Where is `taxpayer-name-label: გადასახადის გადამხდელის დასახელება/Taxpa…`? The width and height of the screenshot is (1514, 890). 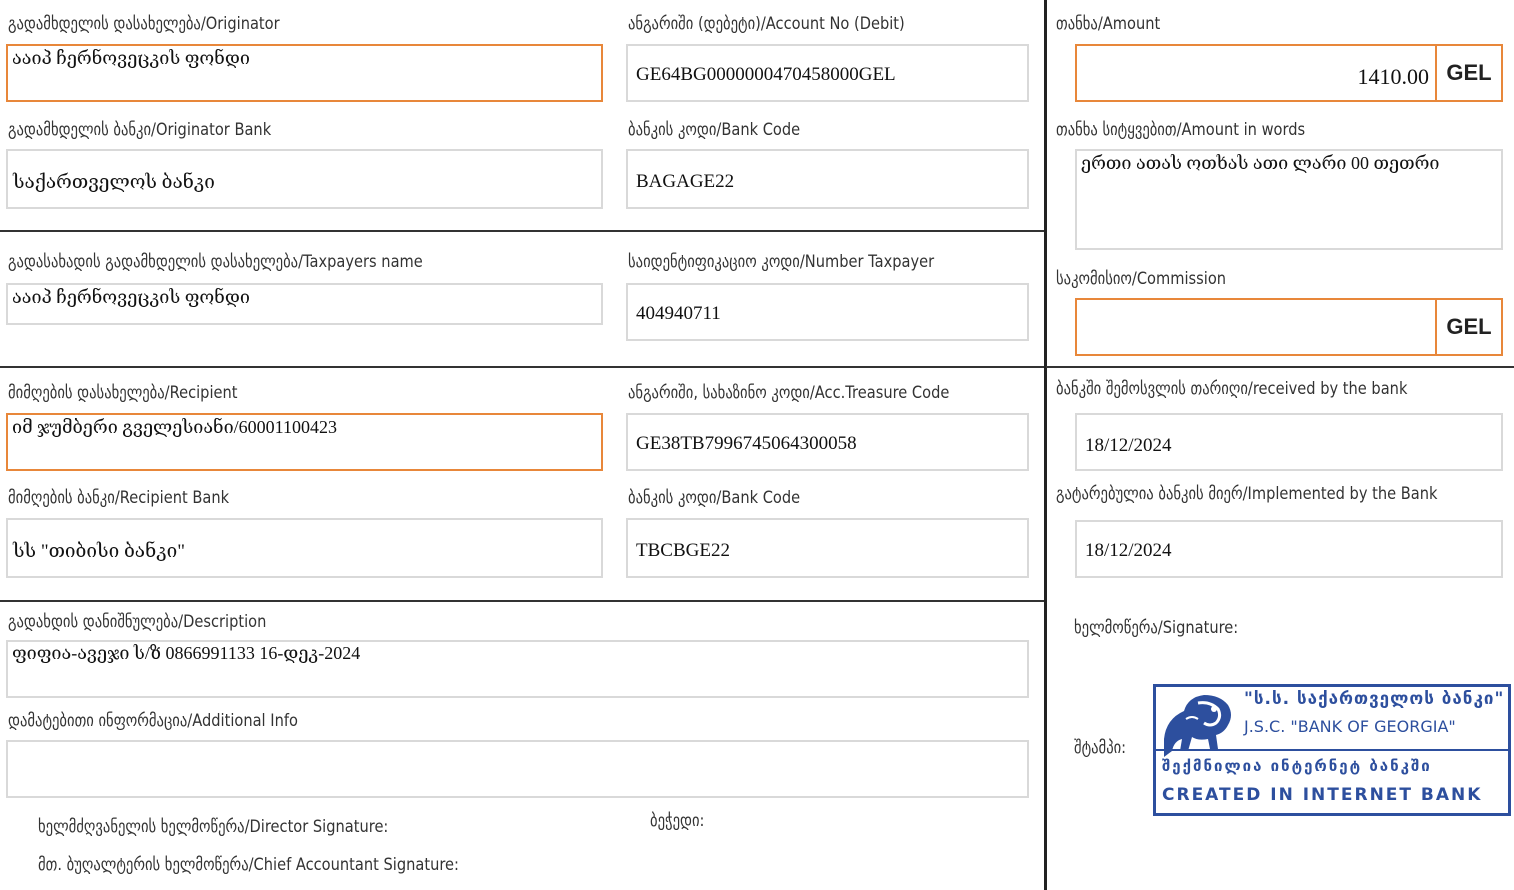
taxpayer-name-label: გადასახადის გადამხდელის დასახელება/Taxpa… is located at coordinates (215, 262).